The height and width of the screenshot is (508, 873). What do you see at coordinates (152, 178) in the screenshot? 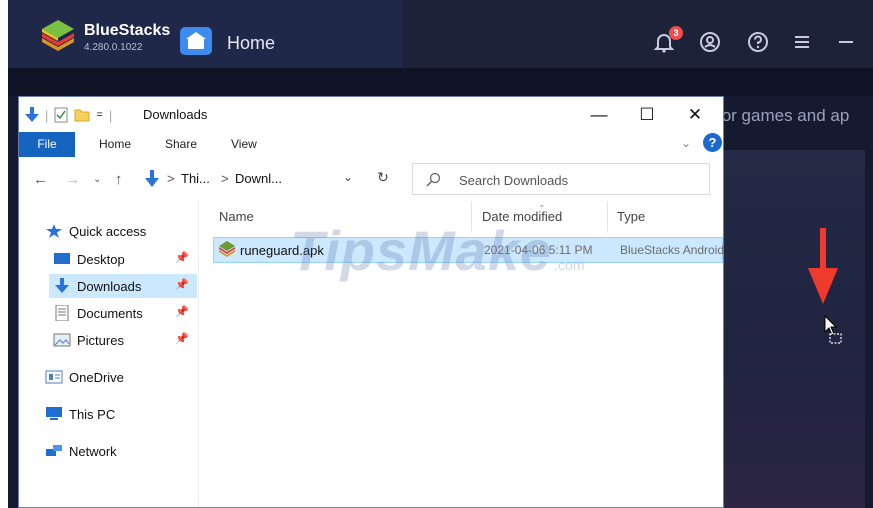
I see `downloads-location-icon` at bounding box center [152, 178].